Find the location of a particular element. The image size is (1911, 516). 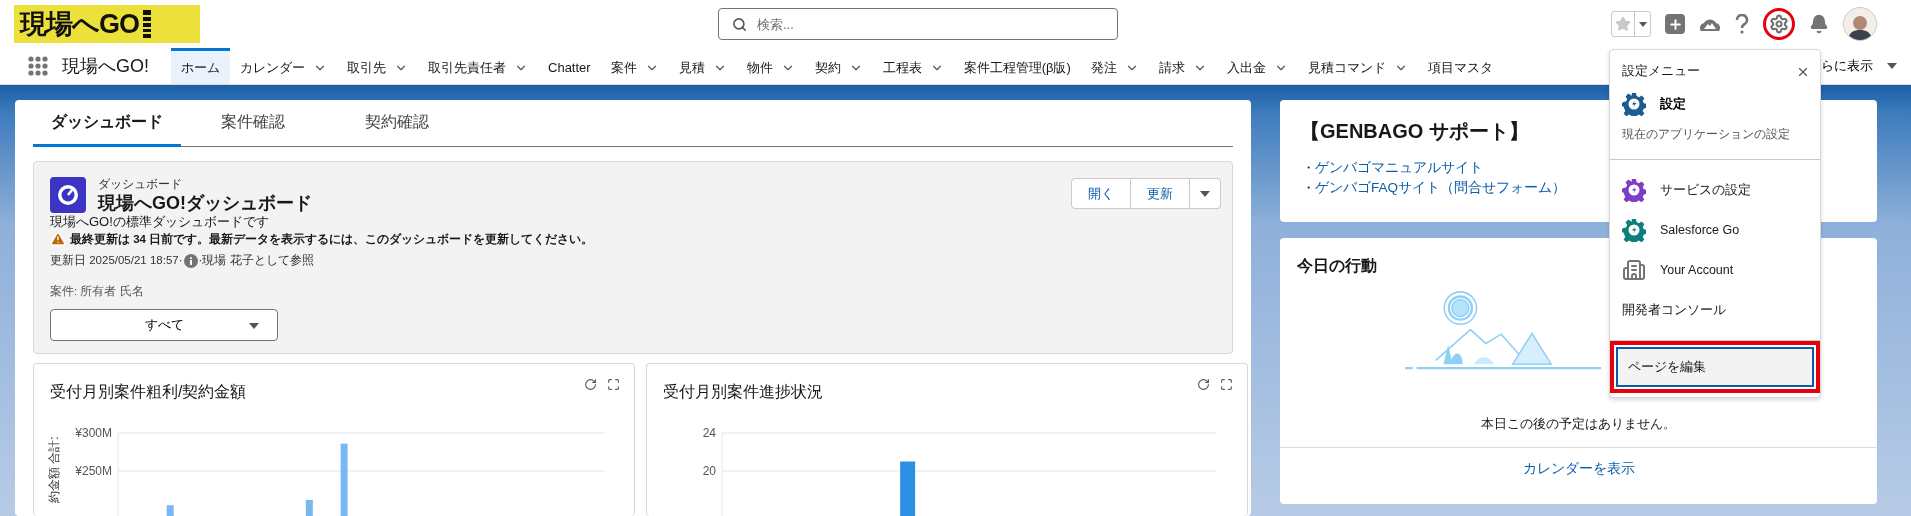

menu-item-description: 現在のアプリケーションの設定 is located at coordinates (1706, 134).